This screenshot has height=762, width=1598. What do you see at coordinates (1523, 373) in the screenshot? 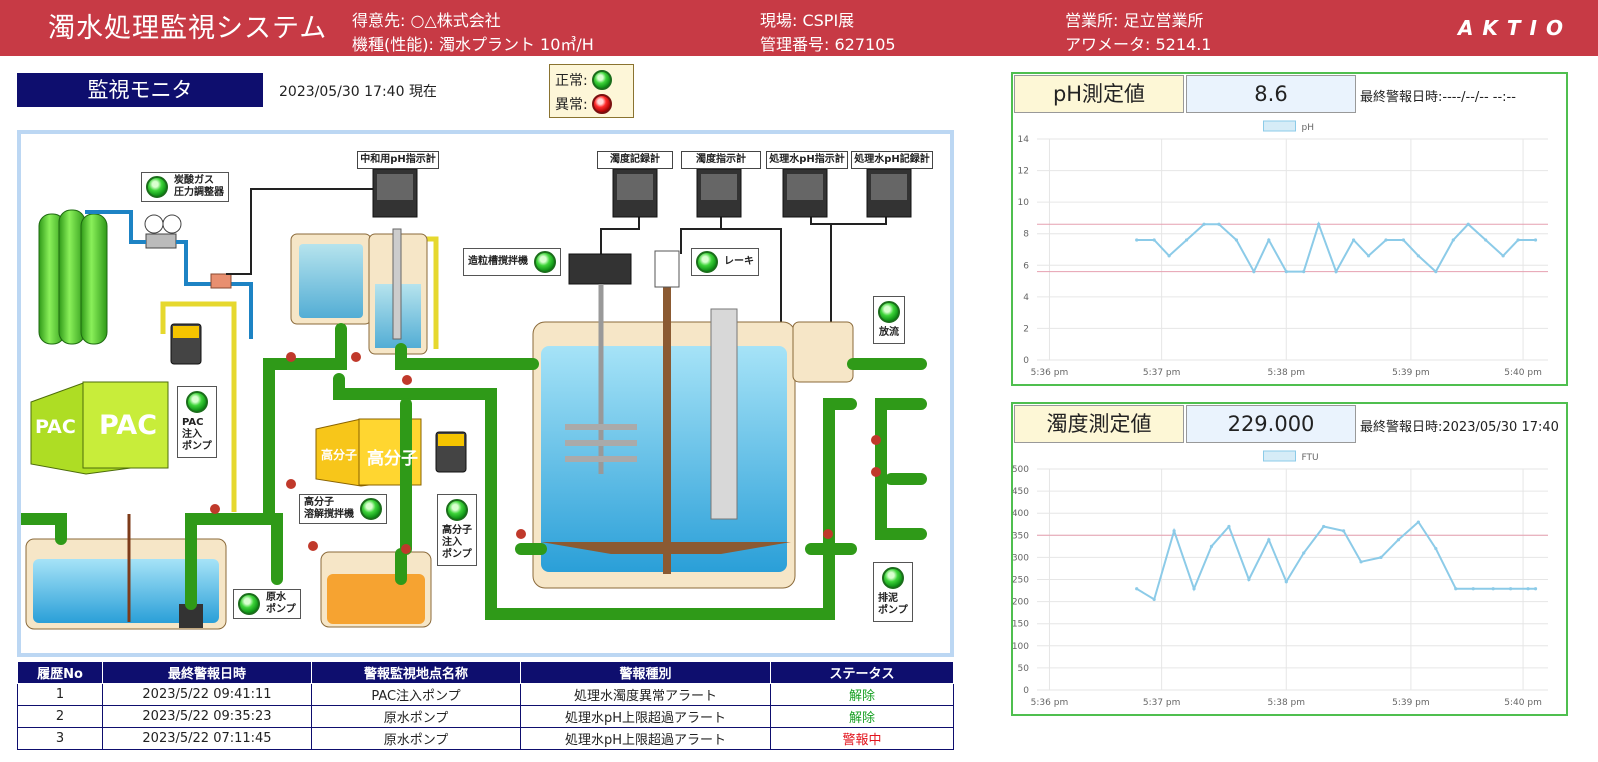
I see `x-tick-label: 5:40 pm` at bounding box center [1523, 373].